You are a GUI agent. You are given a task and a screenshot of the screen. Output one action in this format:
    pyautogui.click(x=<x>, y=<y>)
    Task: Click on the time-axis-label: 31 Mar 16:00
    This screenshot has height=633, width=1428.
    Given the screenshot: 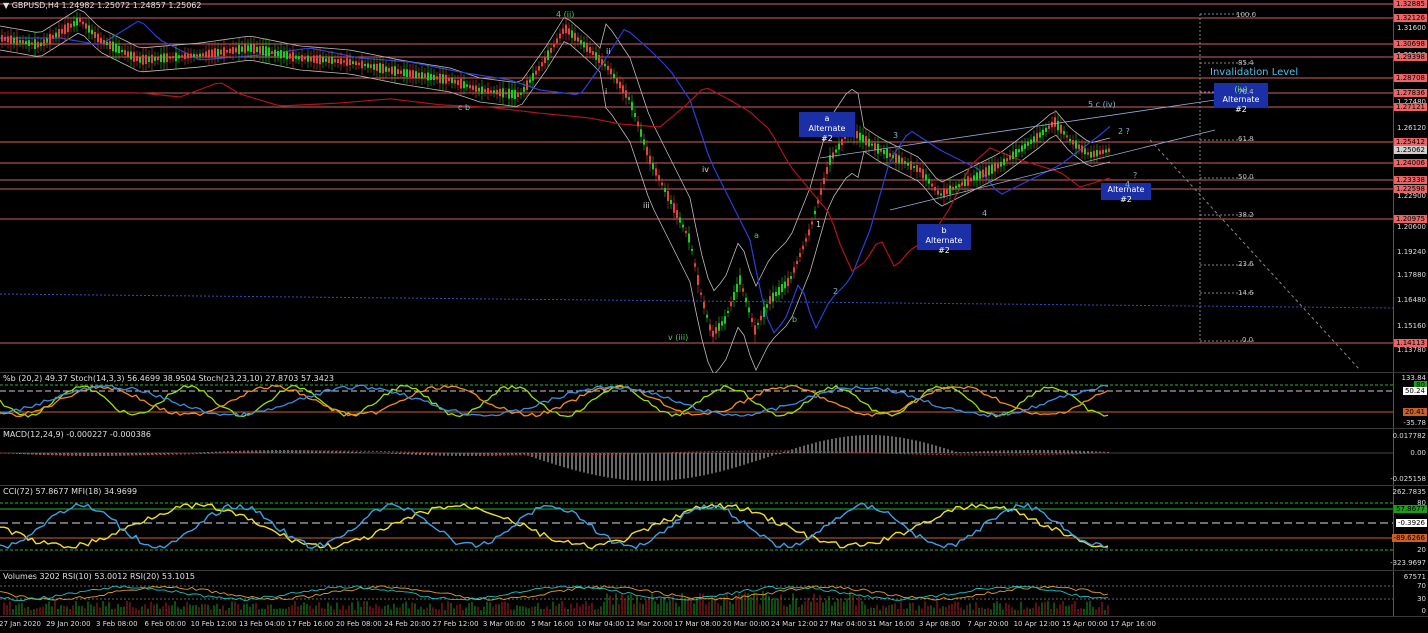 What is the action you would take?
    pyautogui.click(x=891, y=624)
    